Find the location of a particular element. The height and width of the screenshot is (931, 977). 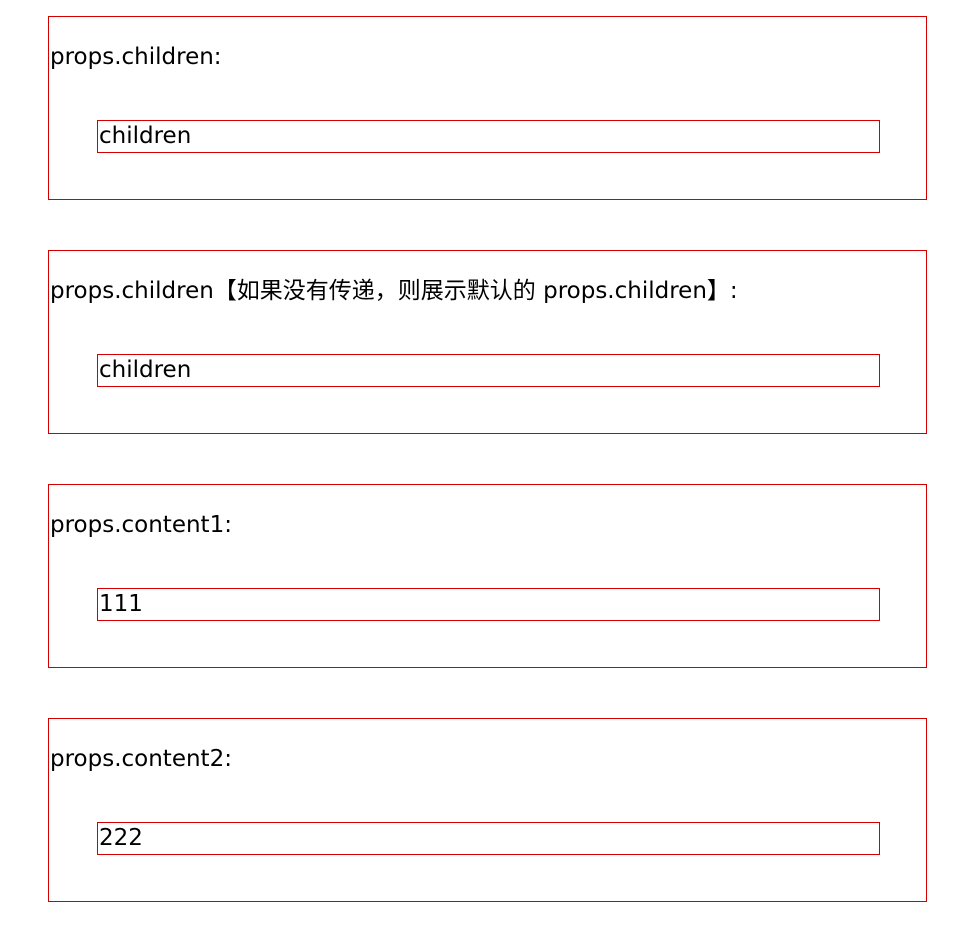

section-content-box: 111 is located at coordinates (488, 604).